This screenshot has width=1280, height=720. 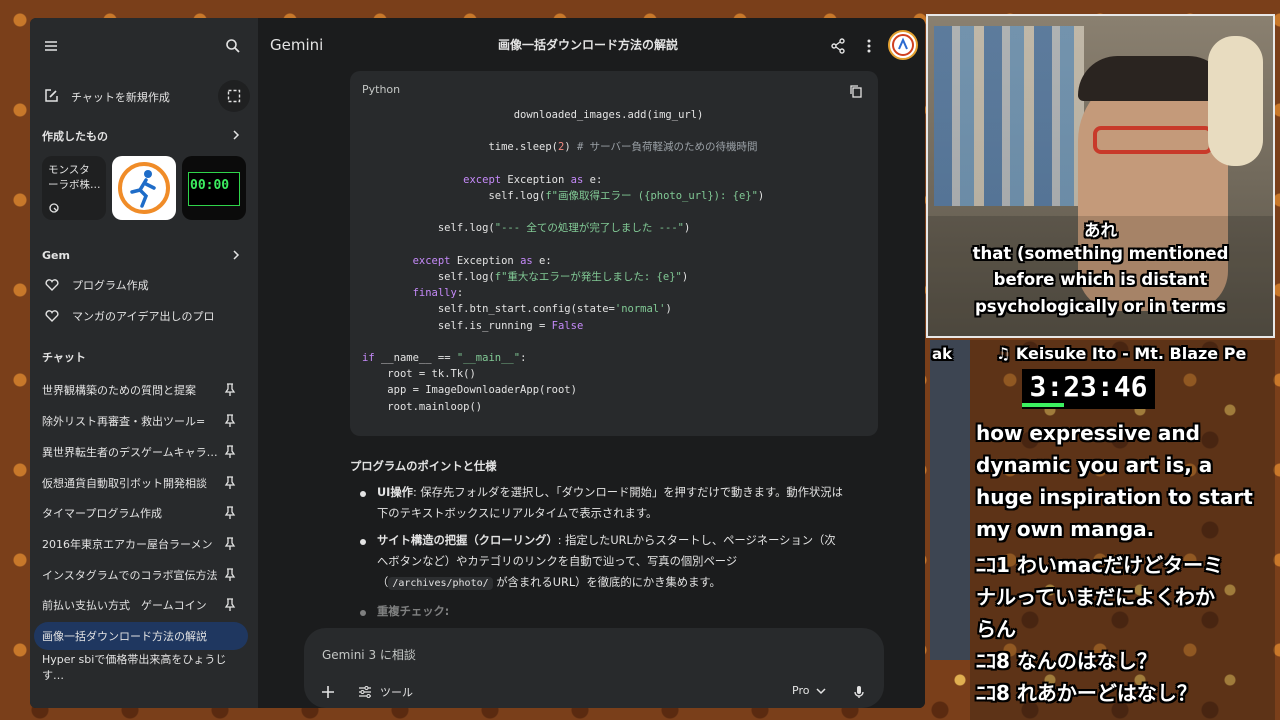 What do you see at coordinates (1114, 497) in the screenshot?
I see `stream-chat-line: huge inspiration to start` at bounding box center [1114, 497].